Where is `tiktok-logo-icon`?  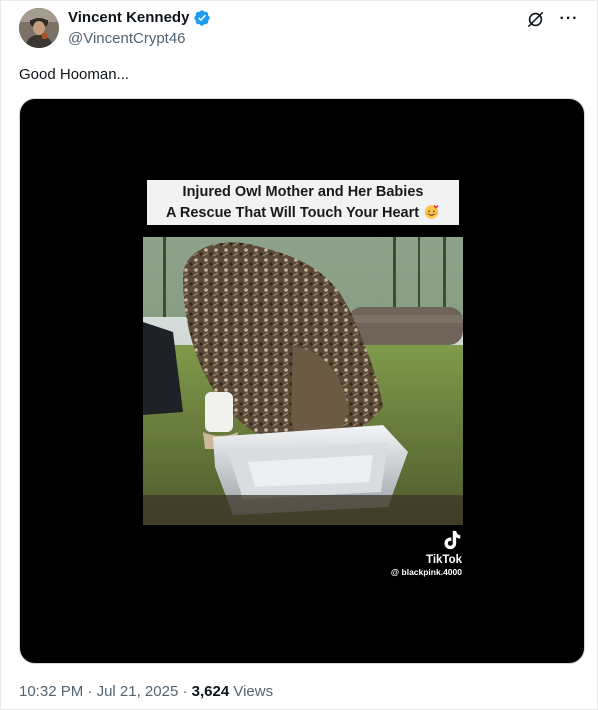 tiktok-logo-icon is located at coordinates (452, 540).